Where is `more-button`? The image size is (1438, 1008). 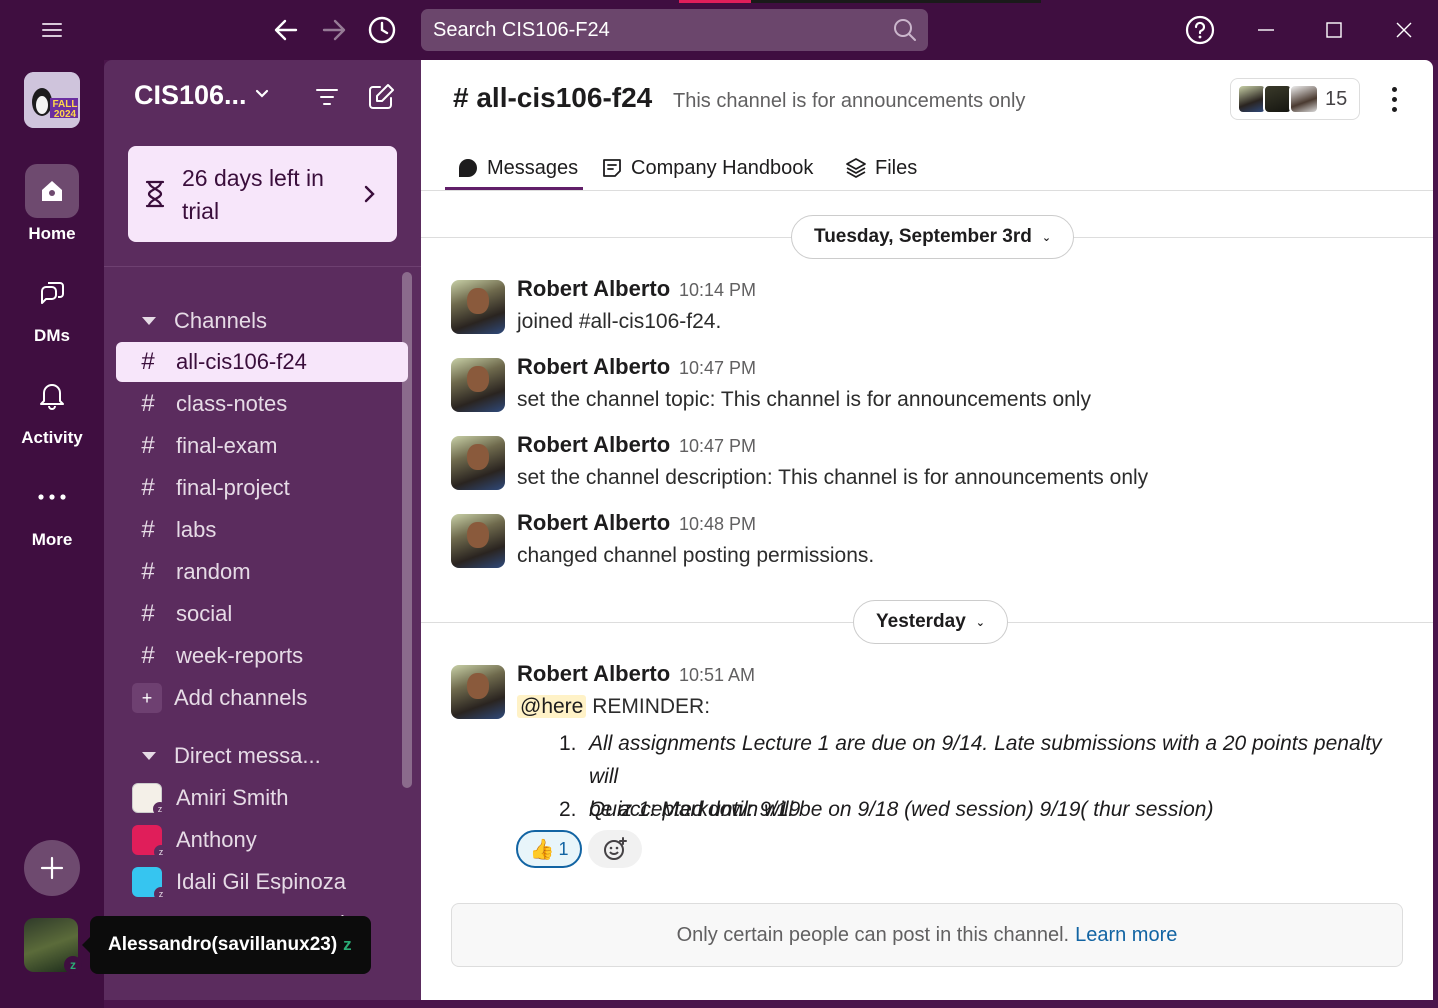 more-button is located at coordinates (52, 497).